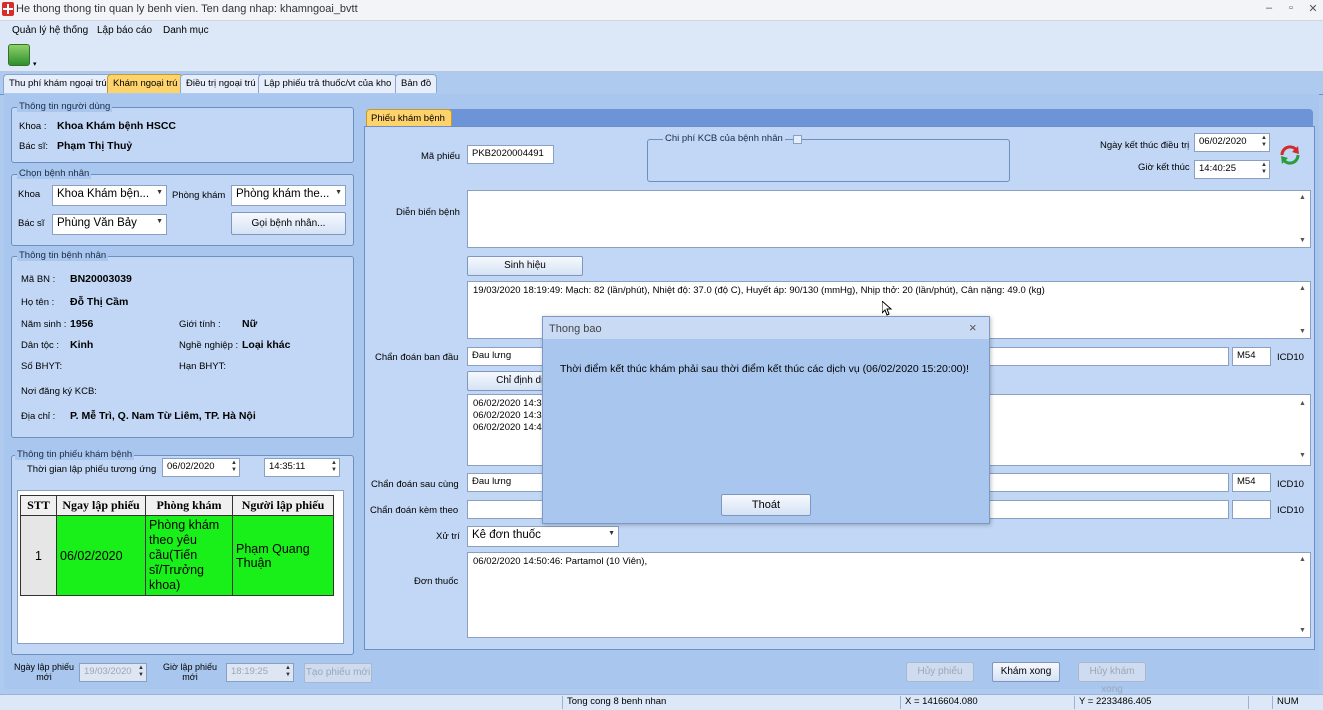  I want to click on menu-quan-ly-he-thong: Quản lý hệ thống, so click(50, 30).